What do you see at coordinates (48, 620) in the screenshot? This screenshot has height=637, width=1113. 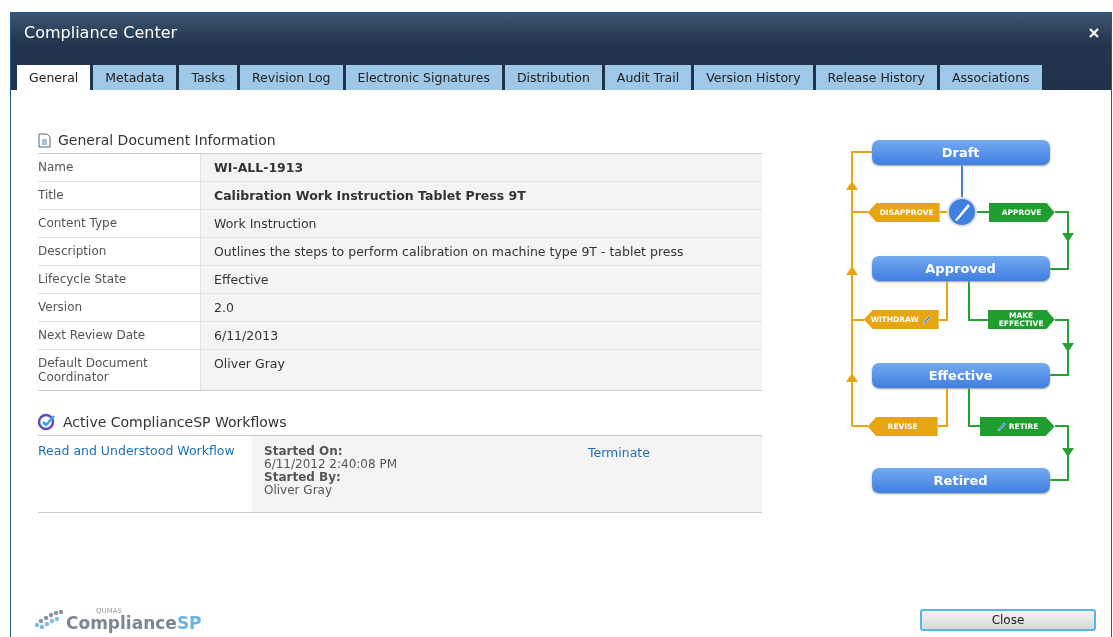 I see `dots-logo-icon` at bounding box center [48, 620].